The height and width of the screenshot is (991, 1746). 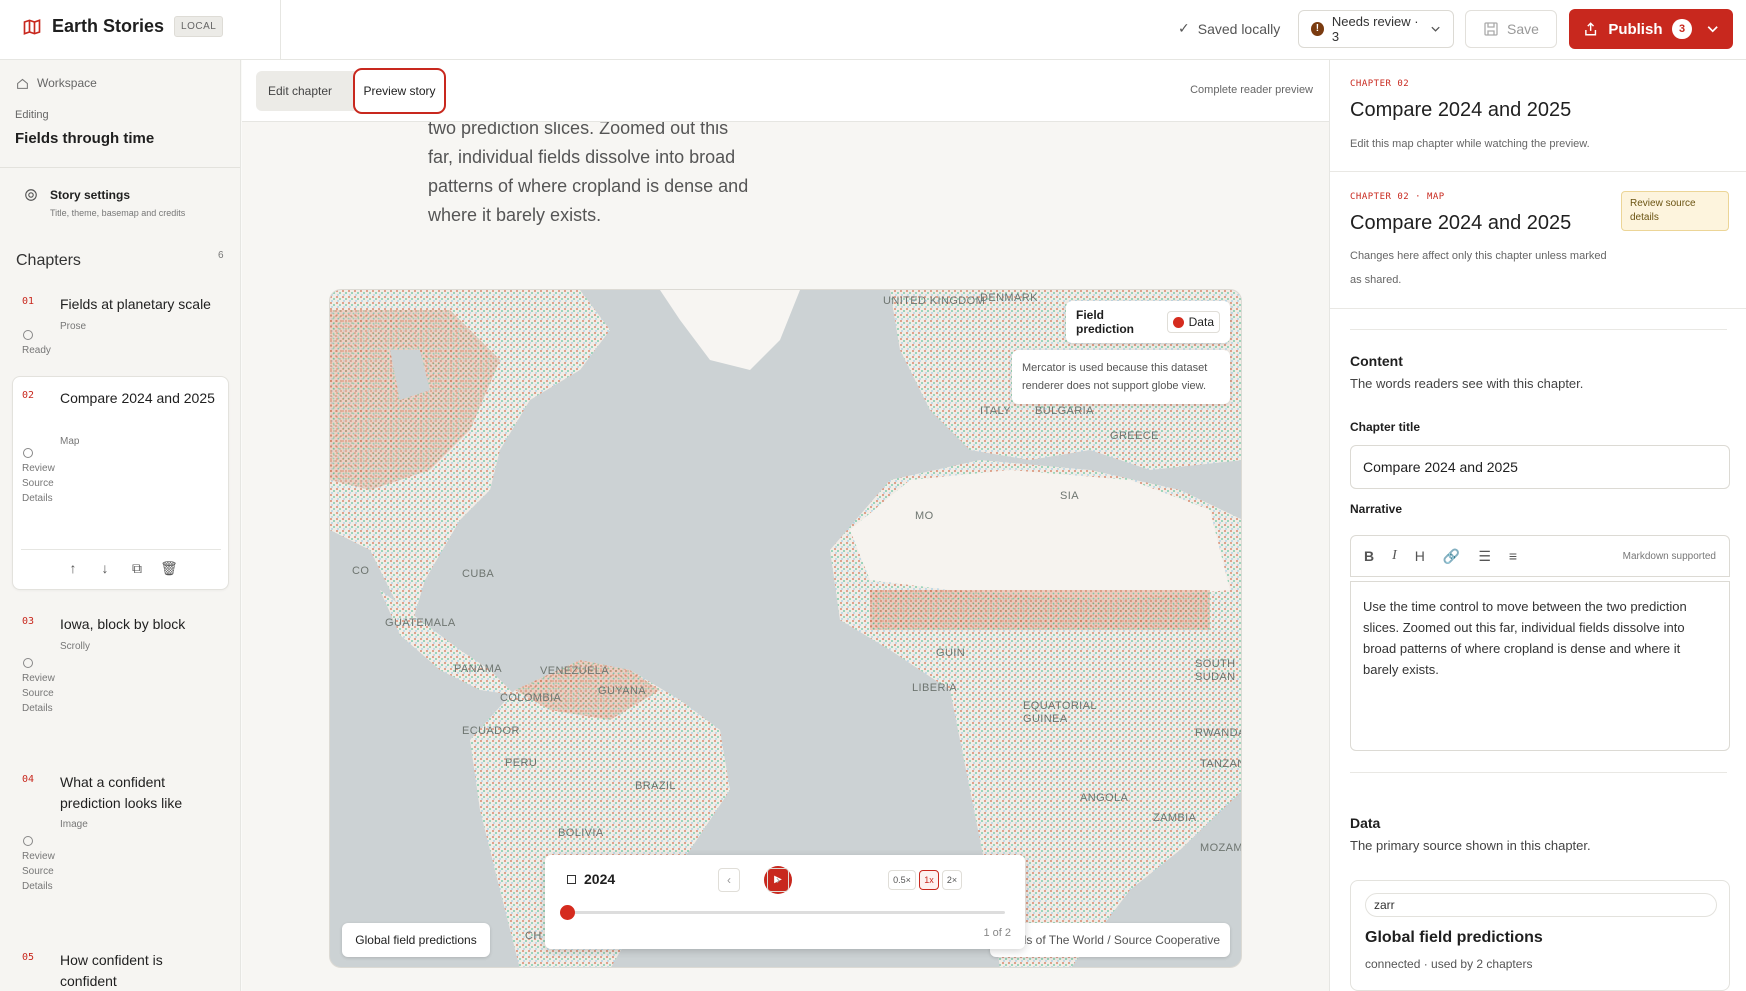 I want to click on tab-edit-chapter: Edit chapter, so click(x=300, y=91).